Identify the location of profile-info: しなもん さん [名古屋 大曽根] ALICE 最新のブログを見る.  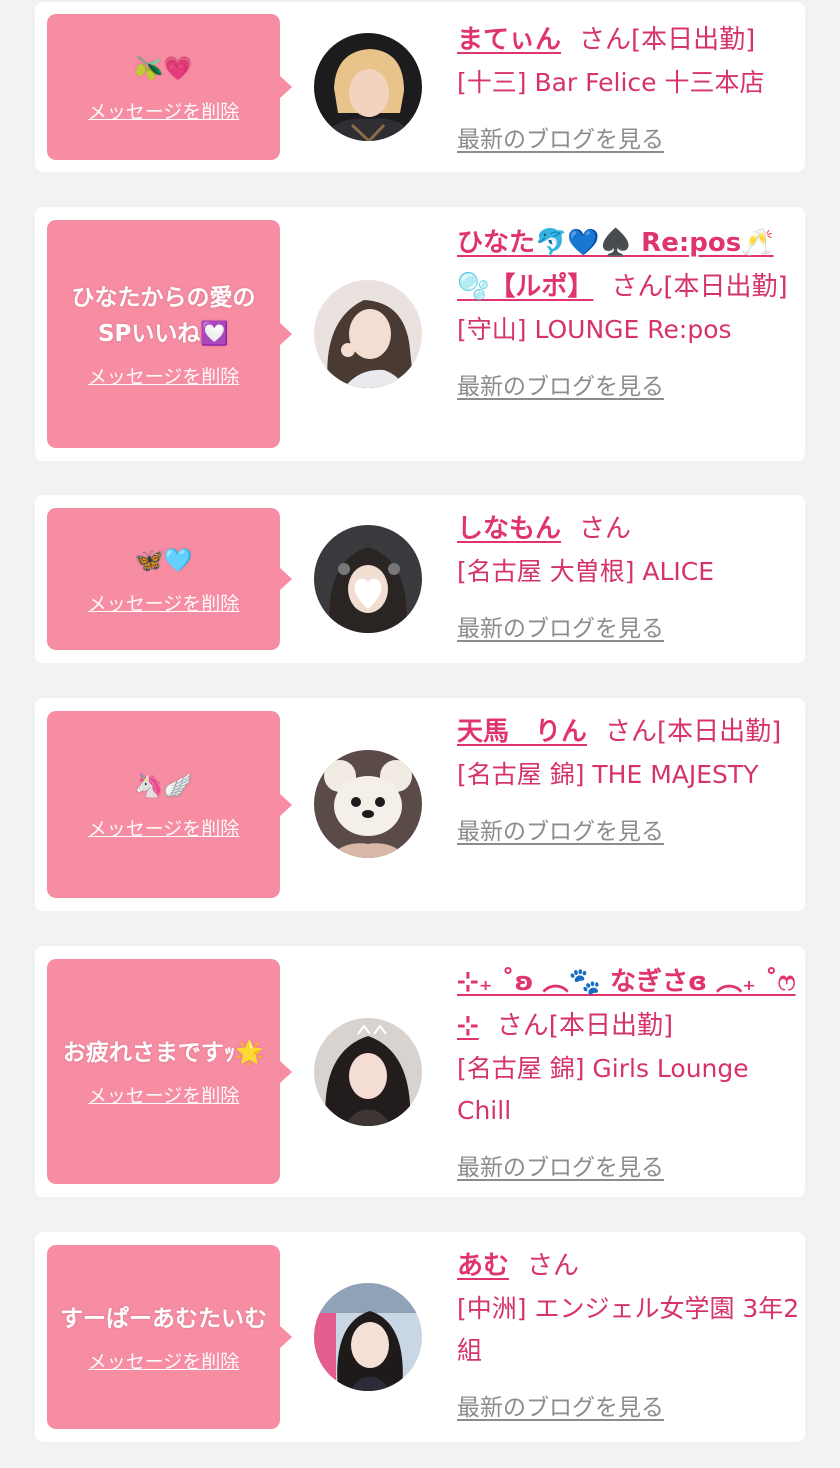
(629, 575).